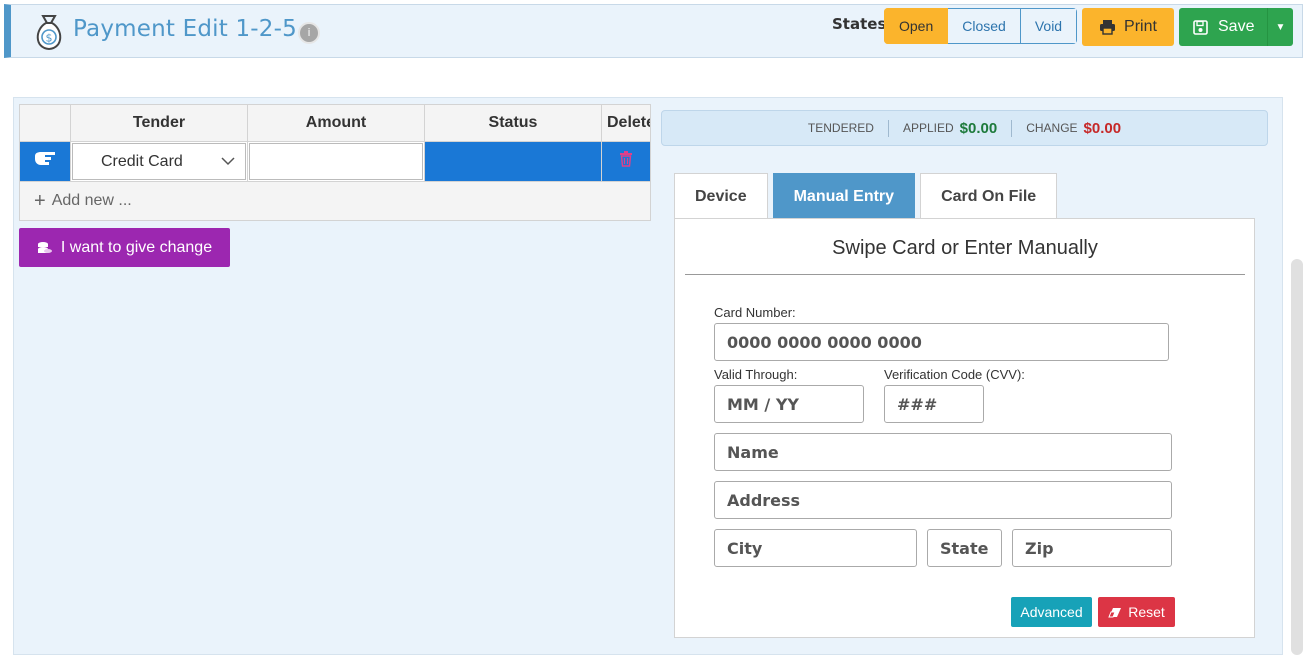 The width and height of the screenshot is (1308, 655). Describe the element at coordinates (941, 342) in the screenshot. I see `card-number-field: 0000 0000 0000 0000` at that location.